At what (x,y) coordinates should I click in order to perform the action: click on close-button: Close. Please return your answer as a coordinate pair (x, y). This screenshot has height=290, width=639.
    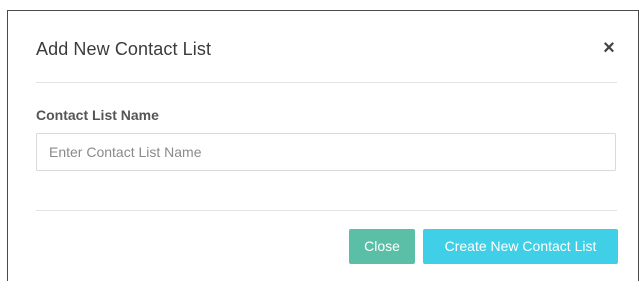
    Looking at the image, I should click on (382, 246).